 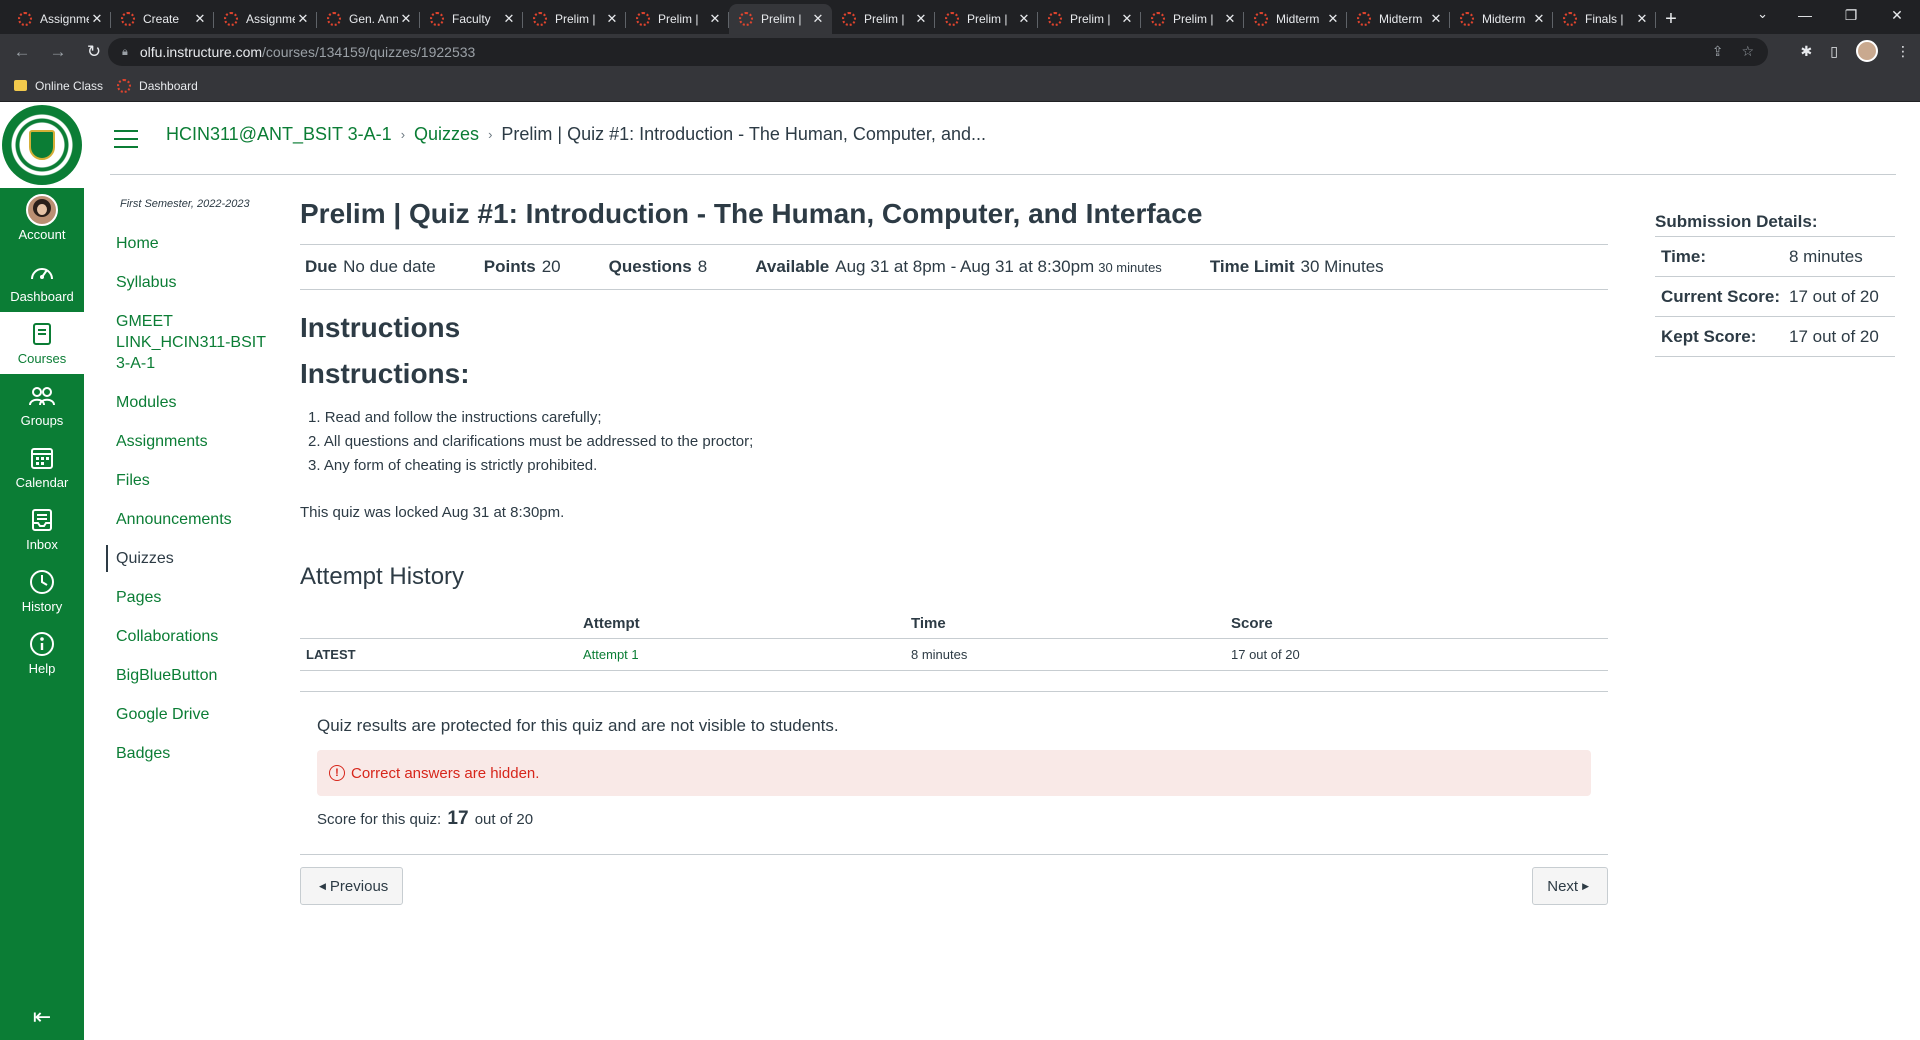 I want to click on bookmark-dashboard: Dashboard, so click(x=157, y=85).